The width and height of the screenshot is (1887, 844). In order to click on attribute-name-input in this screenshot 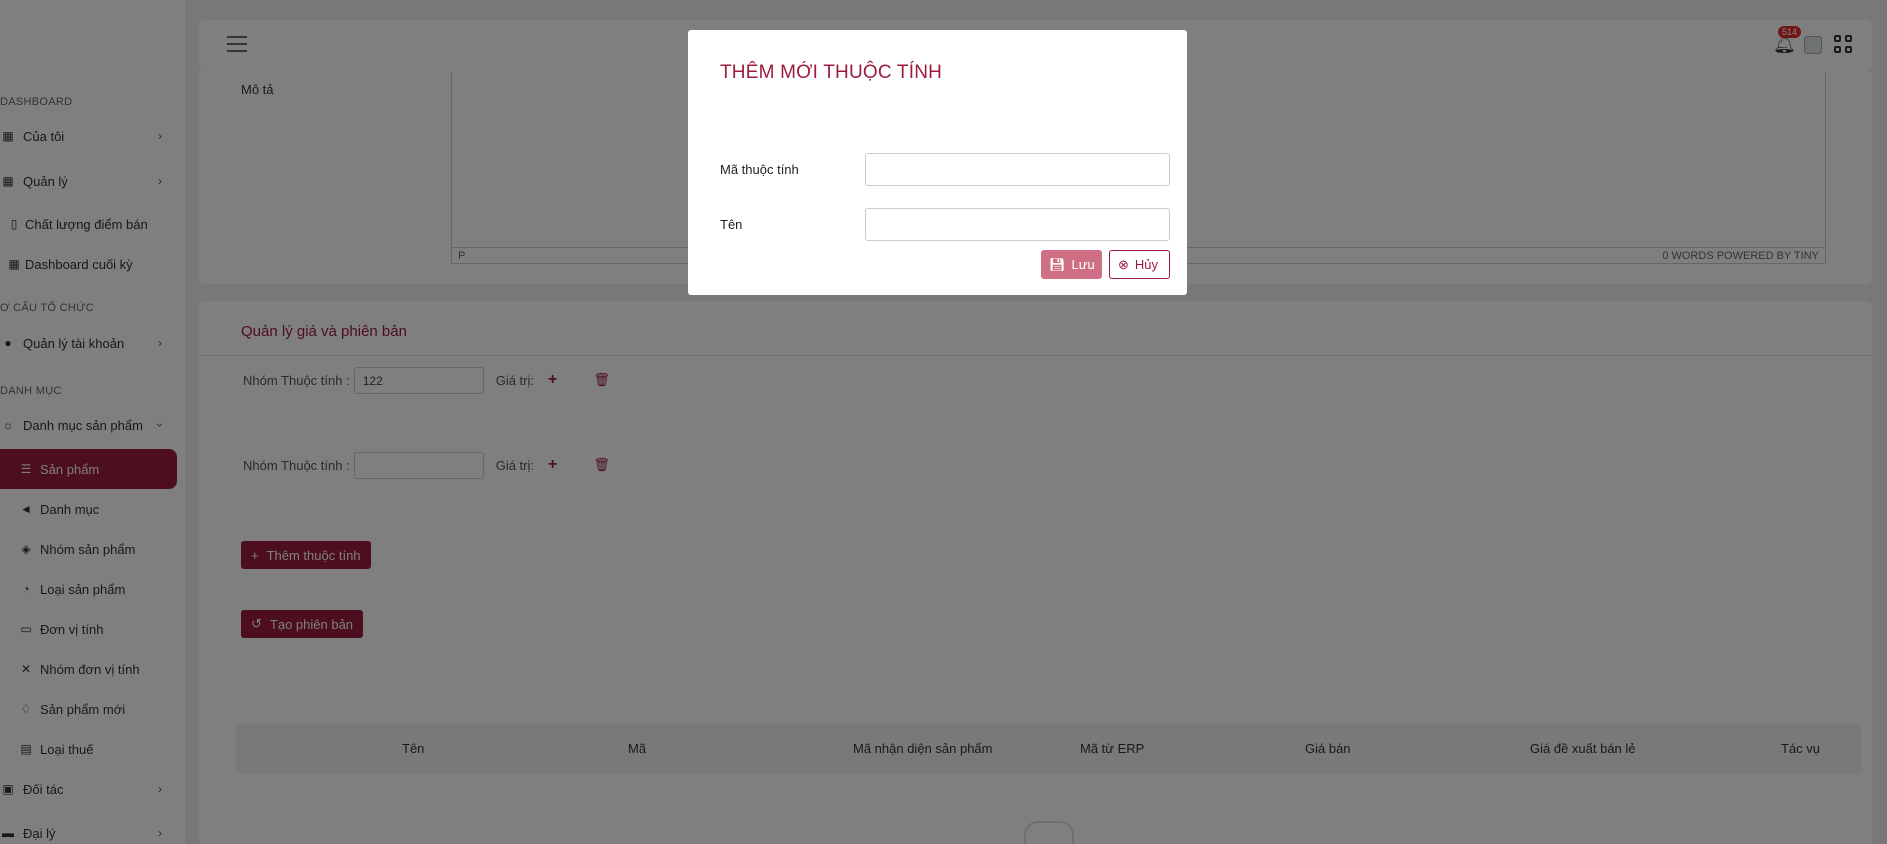, I will do `click(1017, 224)`.